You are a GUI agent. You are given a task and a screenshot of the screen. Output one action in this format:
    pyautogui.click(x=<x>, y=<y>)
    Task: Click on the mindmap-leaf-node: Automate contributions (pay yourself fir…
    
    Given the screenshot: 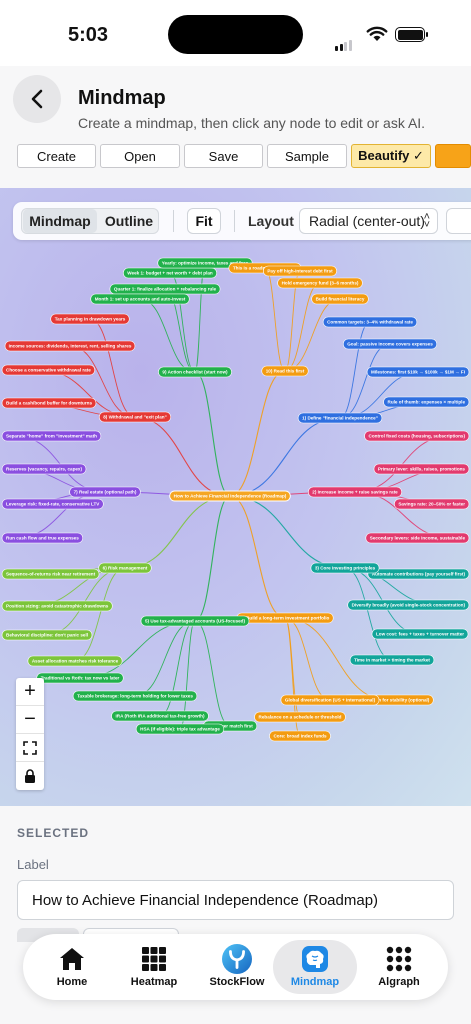 What is the action you would take?
    pyautogui.click(x=418, y=574)
    